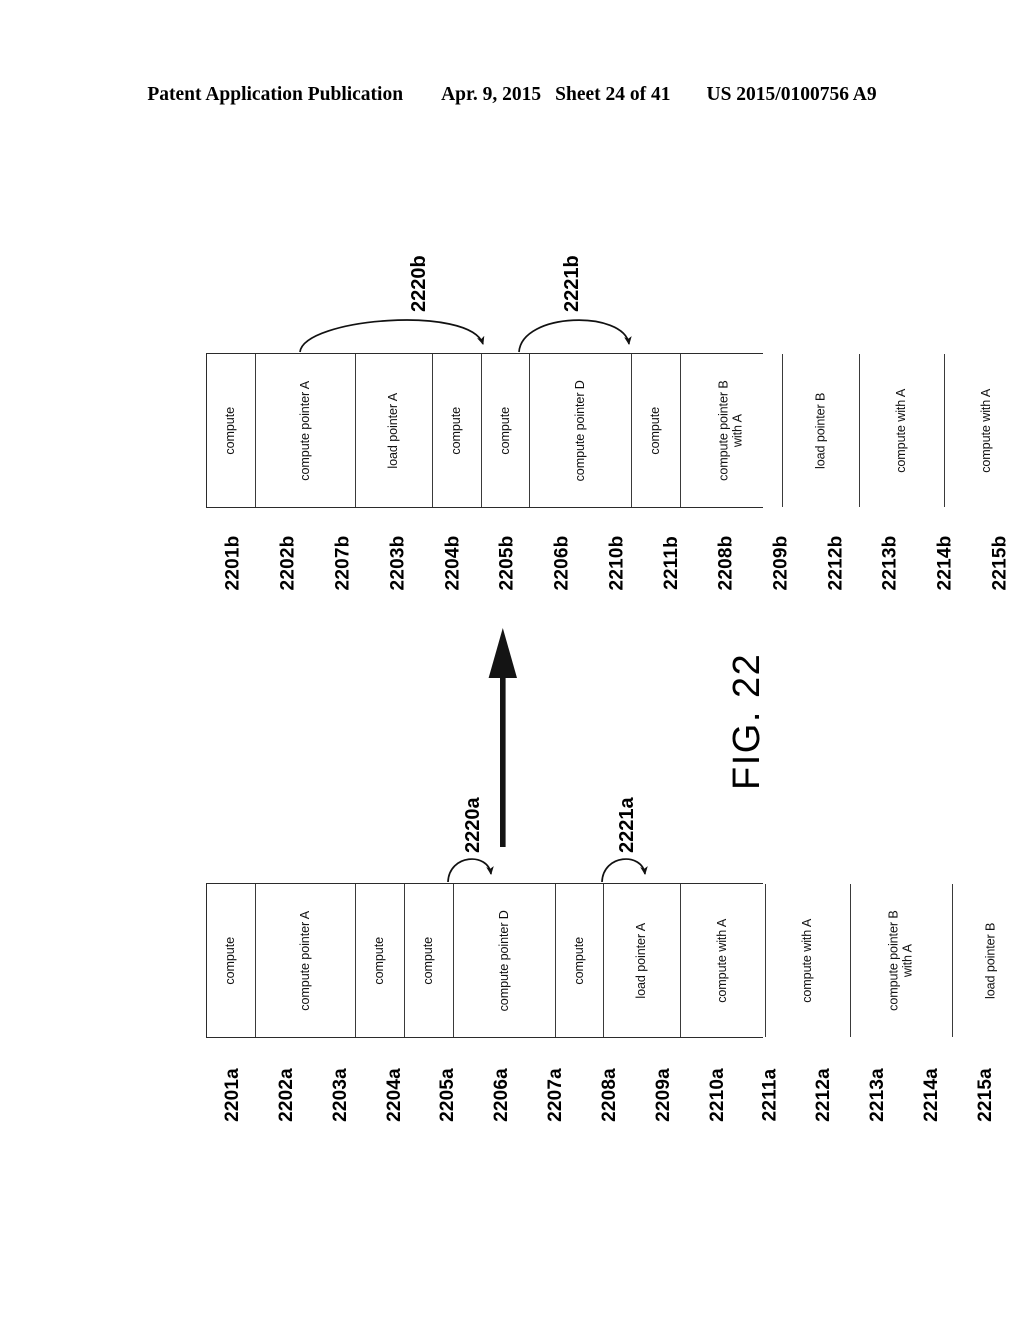 Image resolution: width=1024 pixels, height=1320 pixels. I want to click on reference-number: 2201a, so click(233, 1094).